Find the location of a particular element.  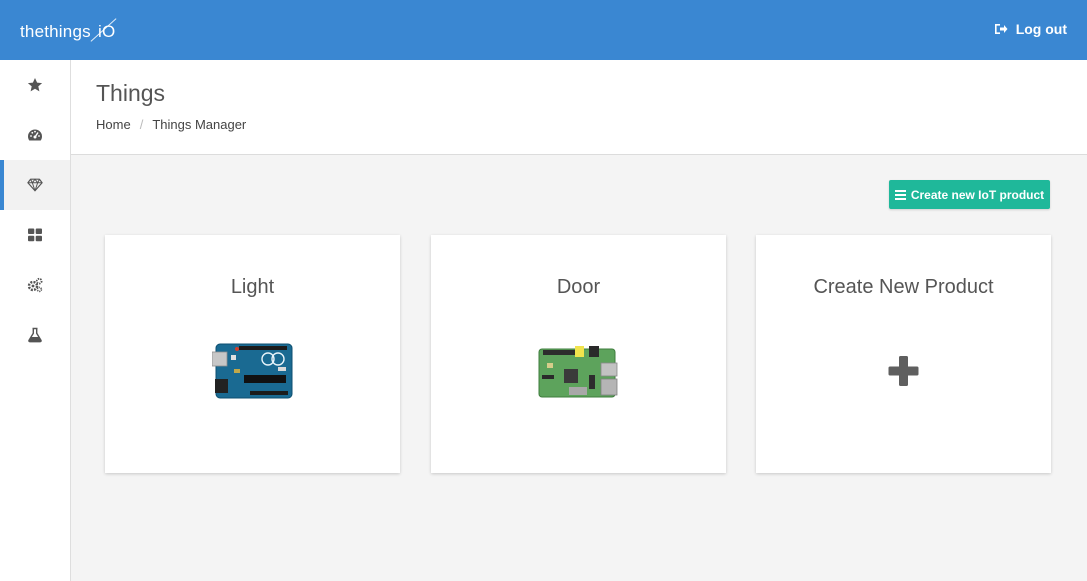

logout-button: Log out is located at coordinates (1030, 29).